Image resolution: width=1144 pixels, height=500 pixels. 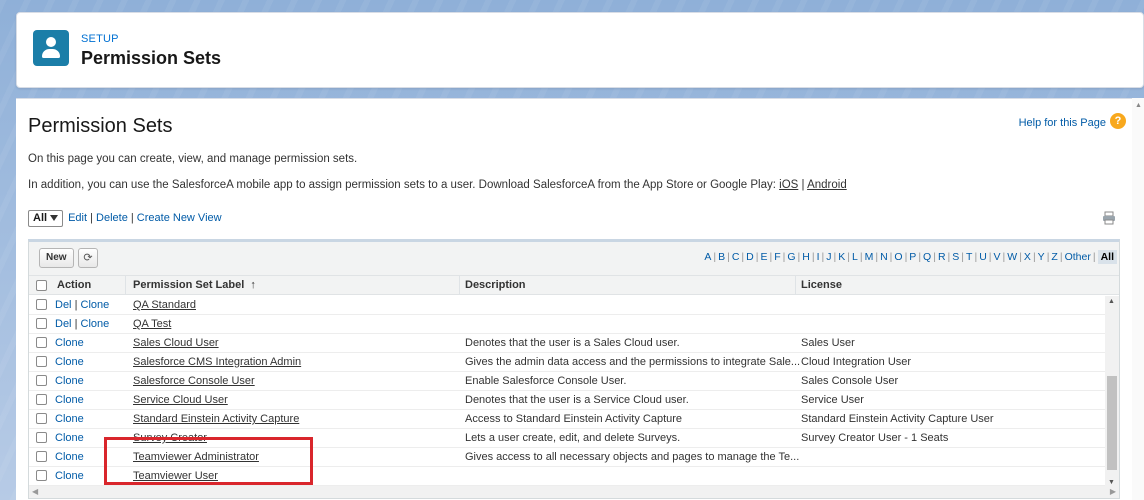 What do you see at coordinates (170, 438) in the screenshot?
I see `permission-set-link: Survey Creator` at bounding box center [170, 438].